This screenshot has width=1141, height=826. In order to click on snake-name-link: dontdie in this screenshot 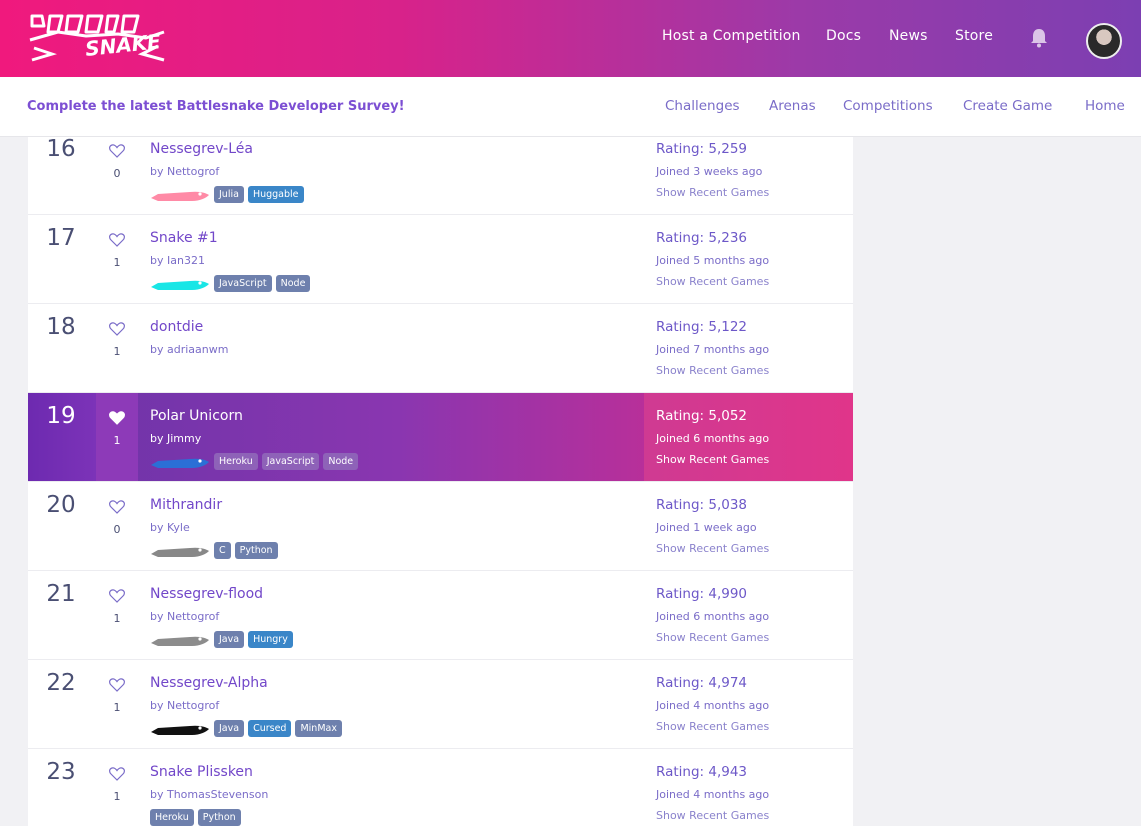, I will do `click(176, 327)`.